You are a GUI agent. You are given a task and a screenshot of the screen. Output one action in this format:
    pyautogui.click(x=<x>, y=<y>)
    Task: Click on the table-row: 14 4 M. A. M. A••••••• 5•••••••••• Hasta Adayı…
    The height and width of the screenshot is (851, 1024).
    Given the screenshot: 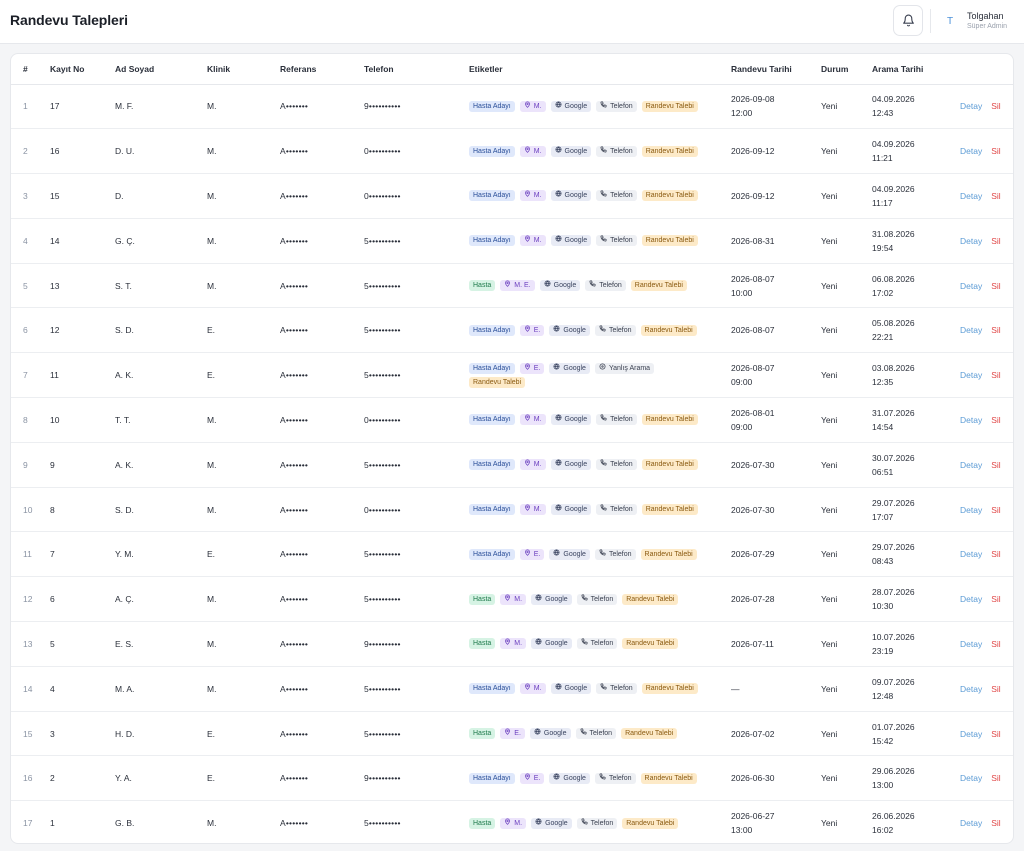 What is the action you would take?
    pyautogui.click(x=512, y=689)
    